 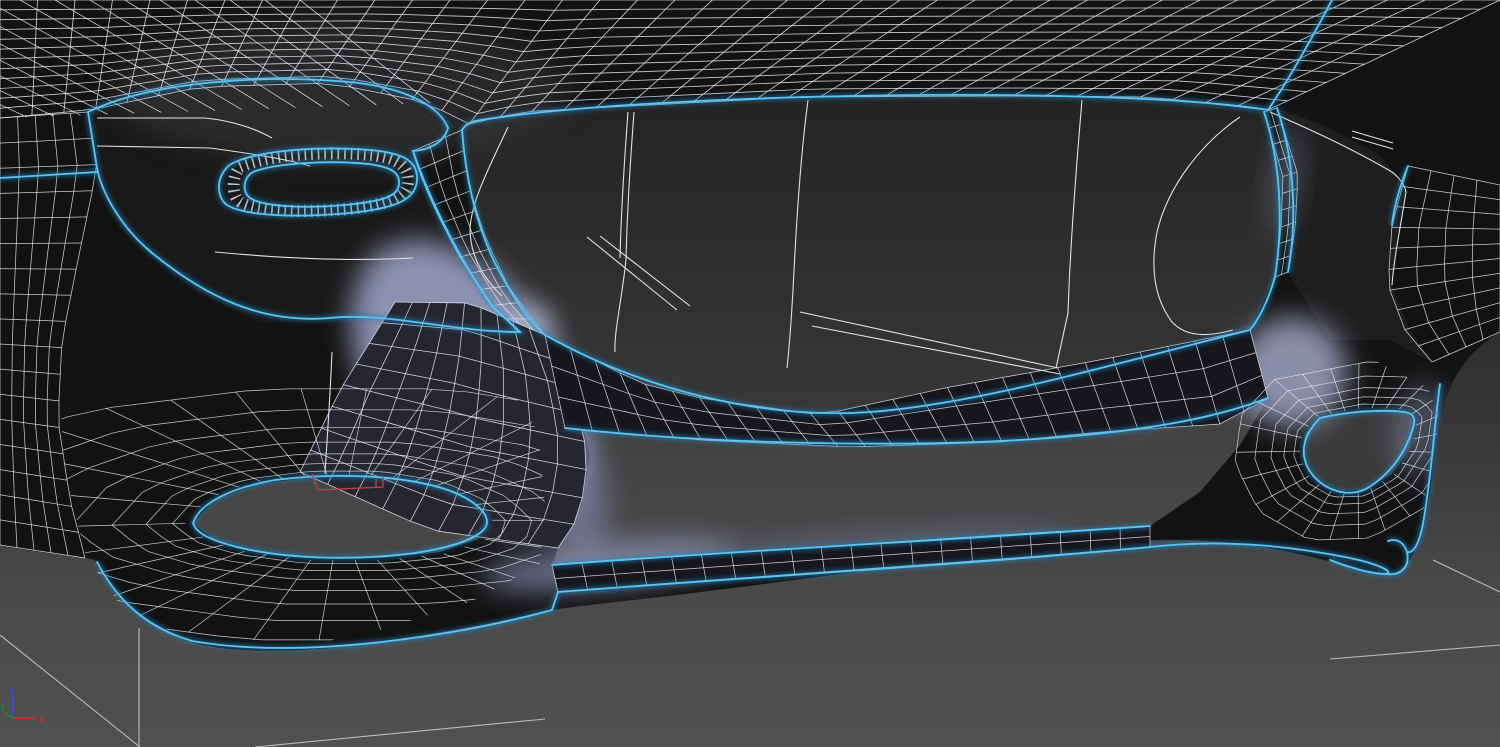 What do you see at coordinates (9, 715) in the screenshot?
I see `axis-y-line` at bounding box center [9, 715].